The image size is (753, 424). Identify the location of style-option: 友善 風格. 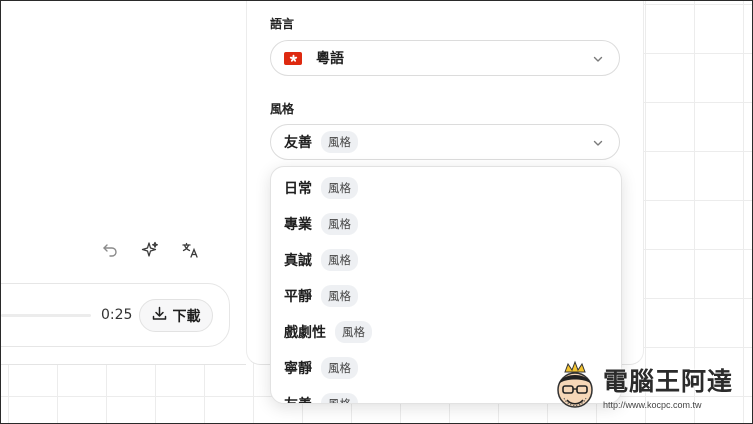
(321, 397).